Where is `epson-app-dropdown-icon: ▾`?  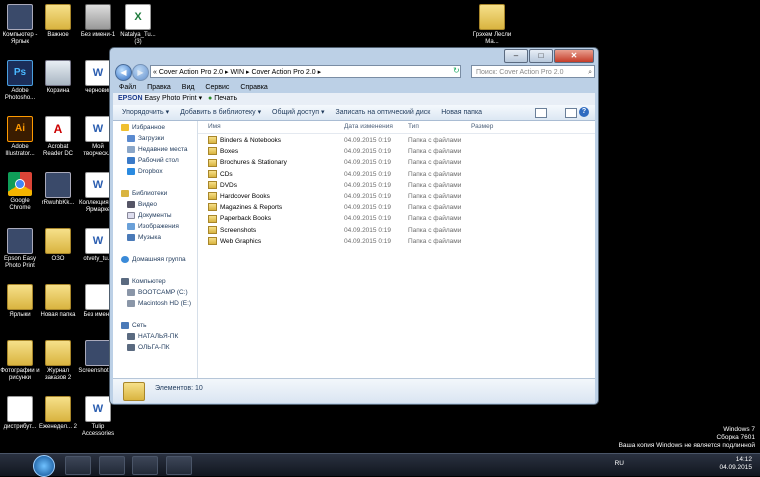
epson-app-dropdown-icon: ▾ is located at coordinates (201, 98).